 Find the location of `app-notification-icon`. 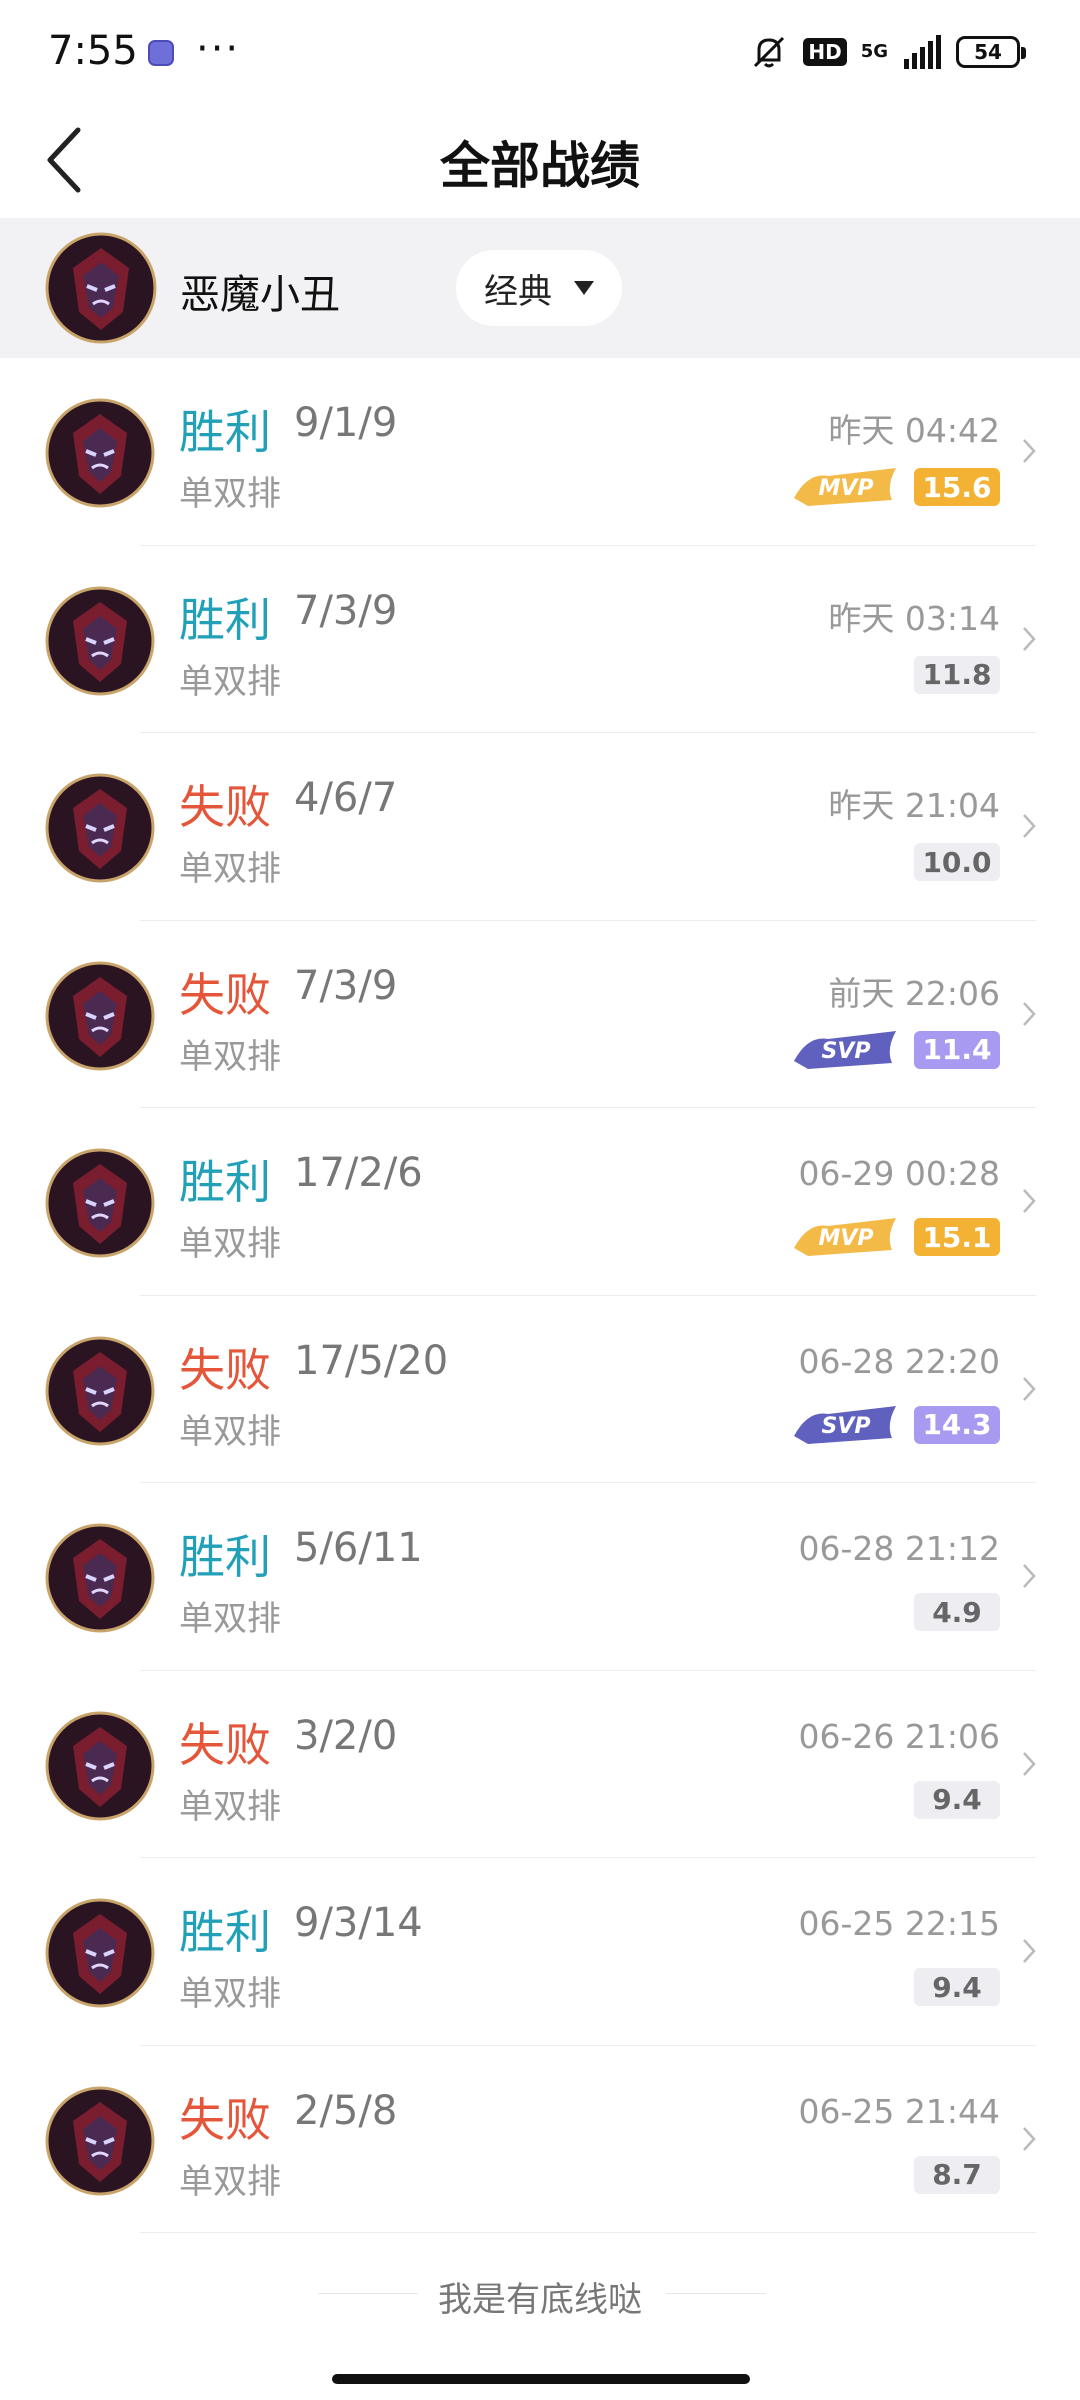

app-notification-icon is located at coordinates (161, 53).